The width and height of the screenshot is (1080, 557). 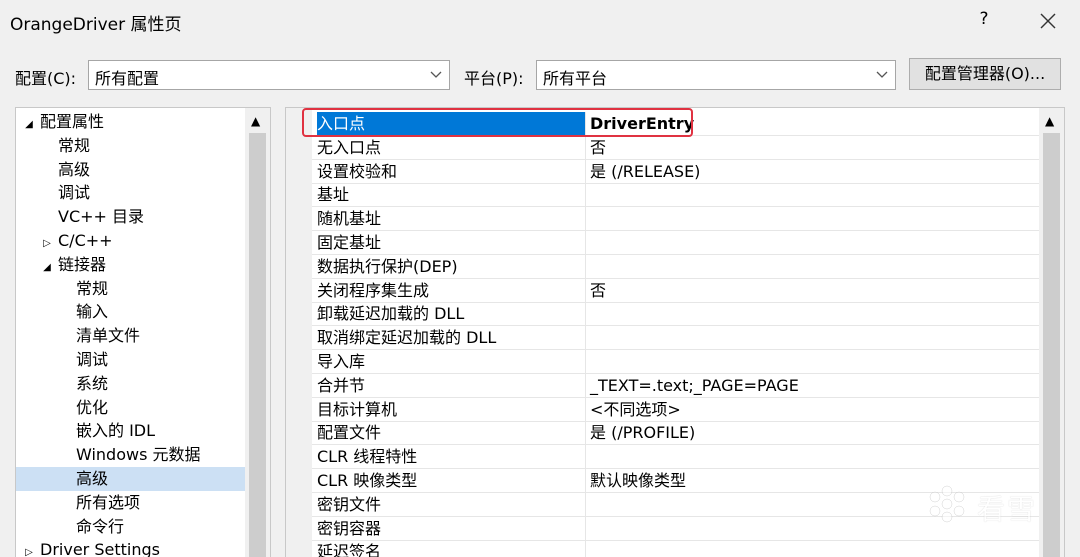 I want to click on chevron-down-icon, so click(x=436, y=74).